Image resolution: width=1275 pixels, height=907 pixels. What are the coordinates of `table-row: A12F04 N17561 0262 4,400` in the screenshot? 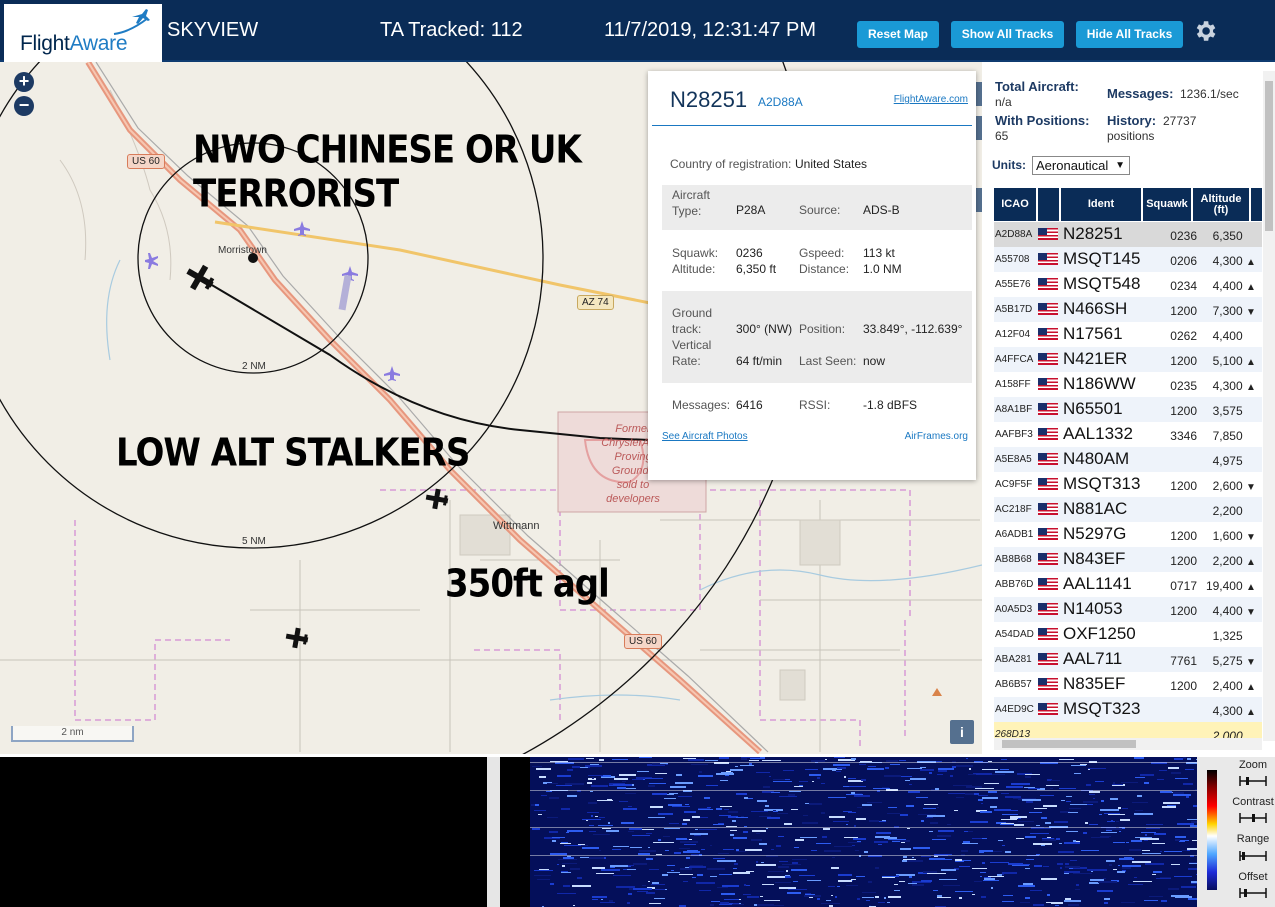 It's located at (1128, 334).